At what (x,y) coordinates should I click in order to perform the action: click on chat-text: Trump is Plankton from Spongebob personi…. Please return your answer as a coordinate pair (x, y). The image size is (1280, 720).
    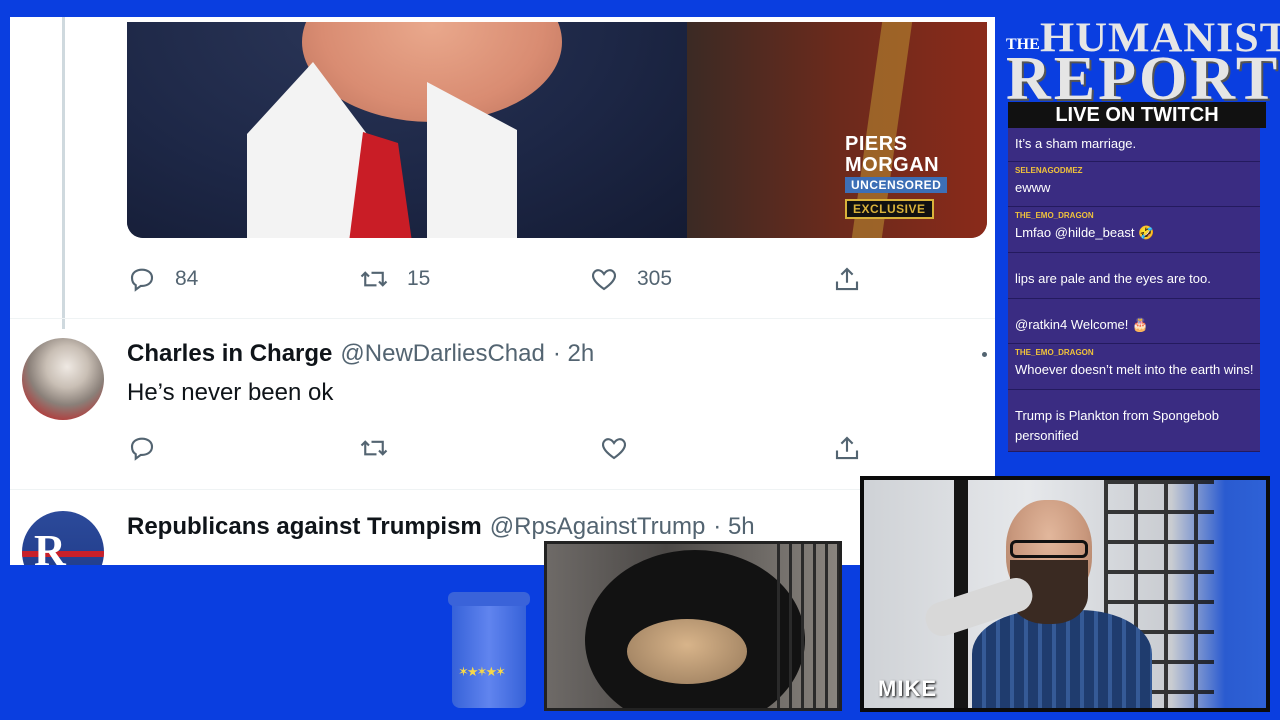
    Looking at the image, I should click on (1117, 425).